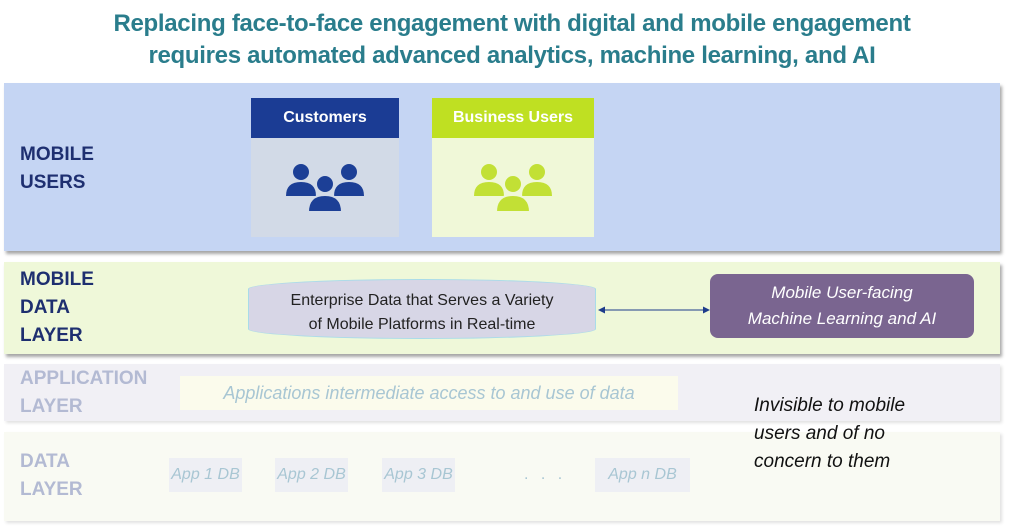  What do you see at coordinates (822, 461) in the screenshot?
I see `note-line: concern to them` at bounding box center [822, 461].